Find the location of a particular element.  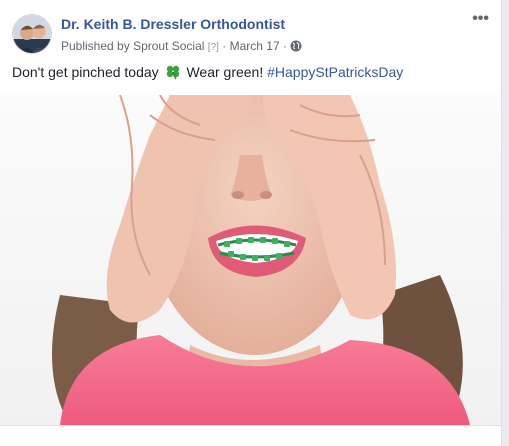

published-by-label: Published by is located at coordinates (95, 46).